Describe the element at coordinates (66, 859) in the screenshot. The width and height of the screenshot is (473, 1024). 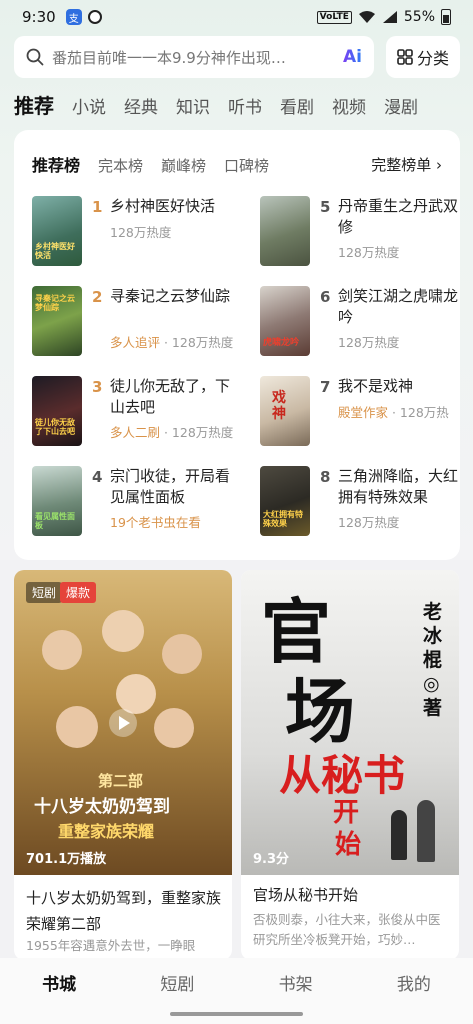
I see `play-count: 701.1万播放` at that location.